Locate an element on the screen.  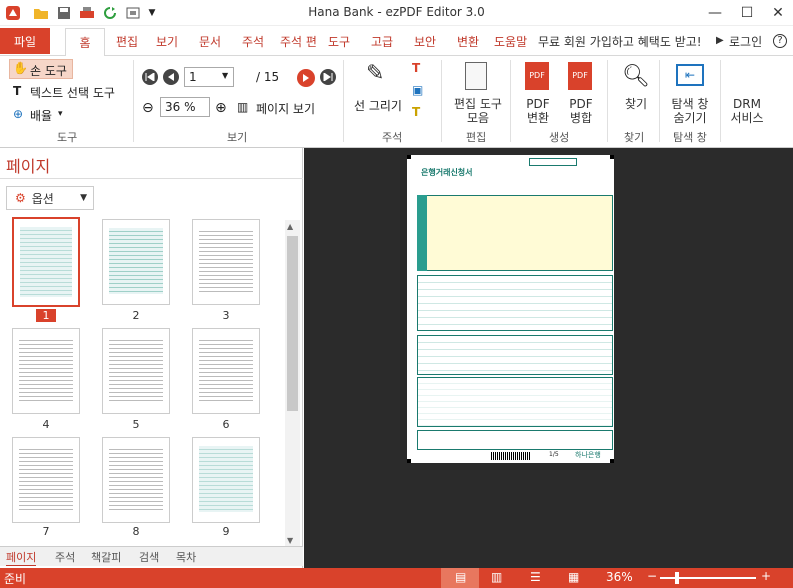
zoom-slider-thumb is located at coordinates (677, 578).